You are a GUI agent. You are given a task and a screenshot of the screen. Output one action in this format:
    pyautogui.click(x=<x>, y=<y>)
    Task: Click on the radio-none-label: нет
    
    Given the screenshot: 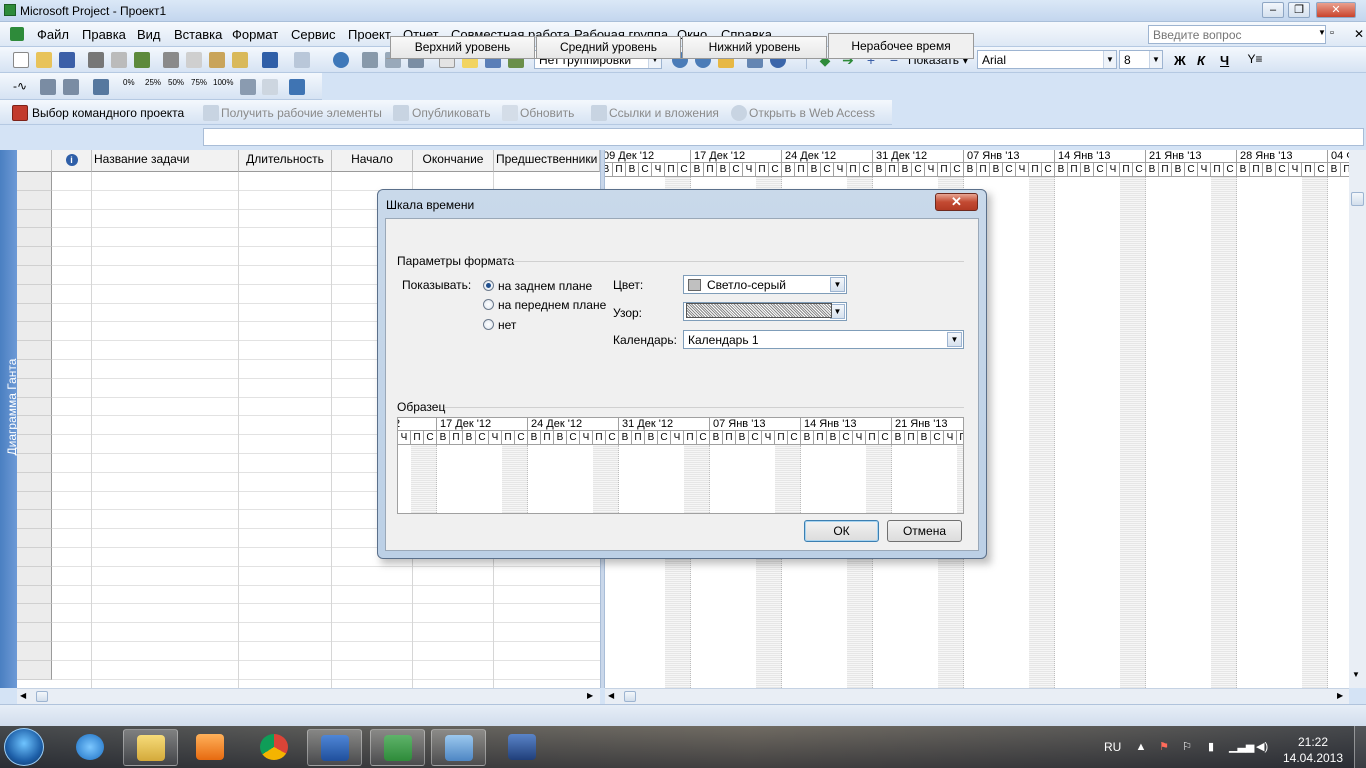 What is the action you would take?
    pyautogui.click(x=507, y=325)
    